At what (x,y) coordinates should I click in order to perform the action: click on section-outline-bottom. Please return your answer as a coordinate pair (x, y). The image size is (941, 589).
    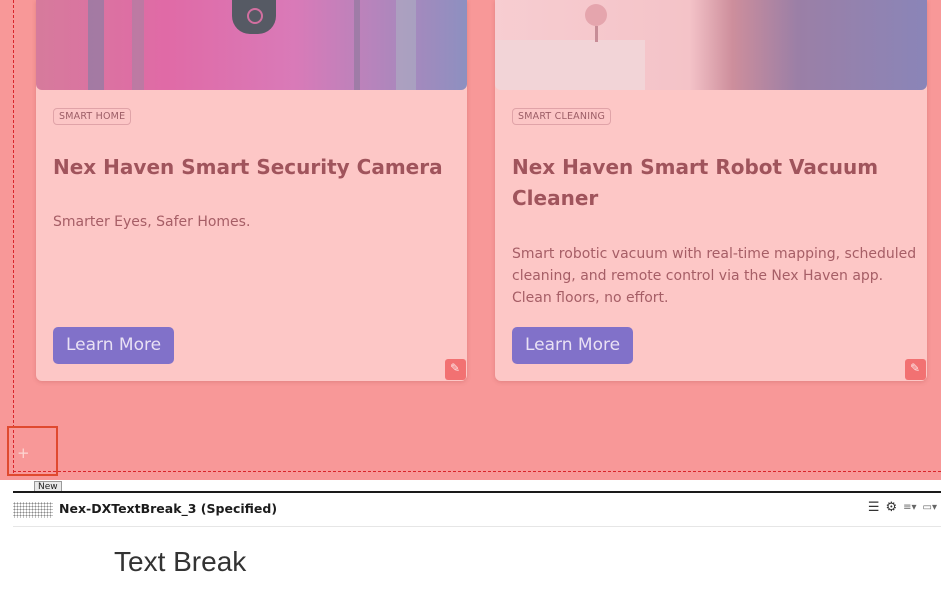
    Looking at the image, I should click on (477, 471).